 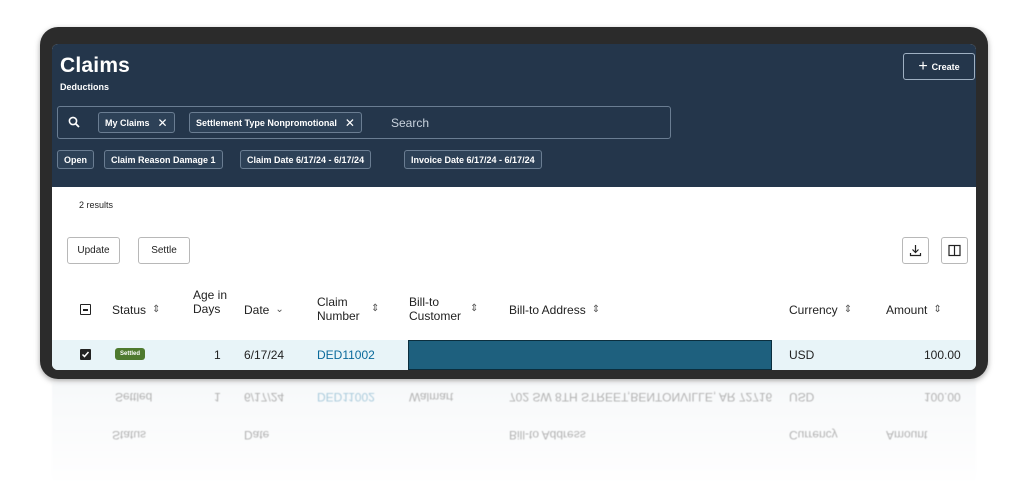 I want to click on download-icon, so click(x=915, y=251).